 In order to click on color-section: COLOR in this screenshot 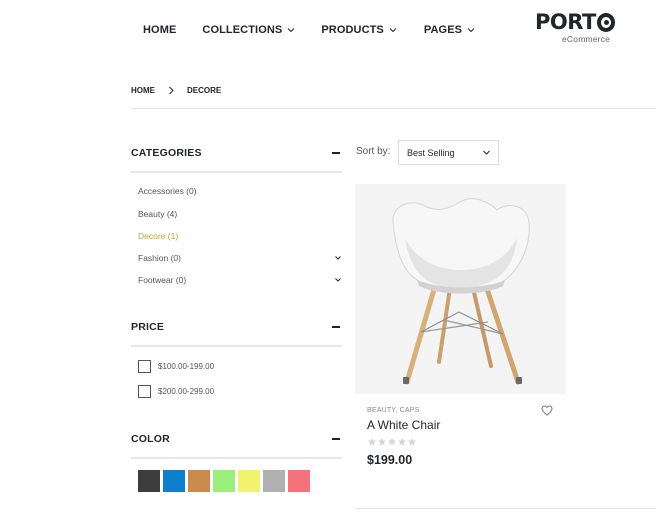, I will do `click(236, 445)`.